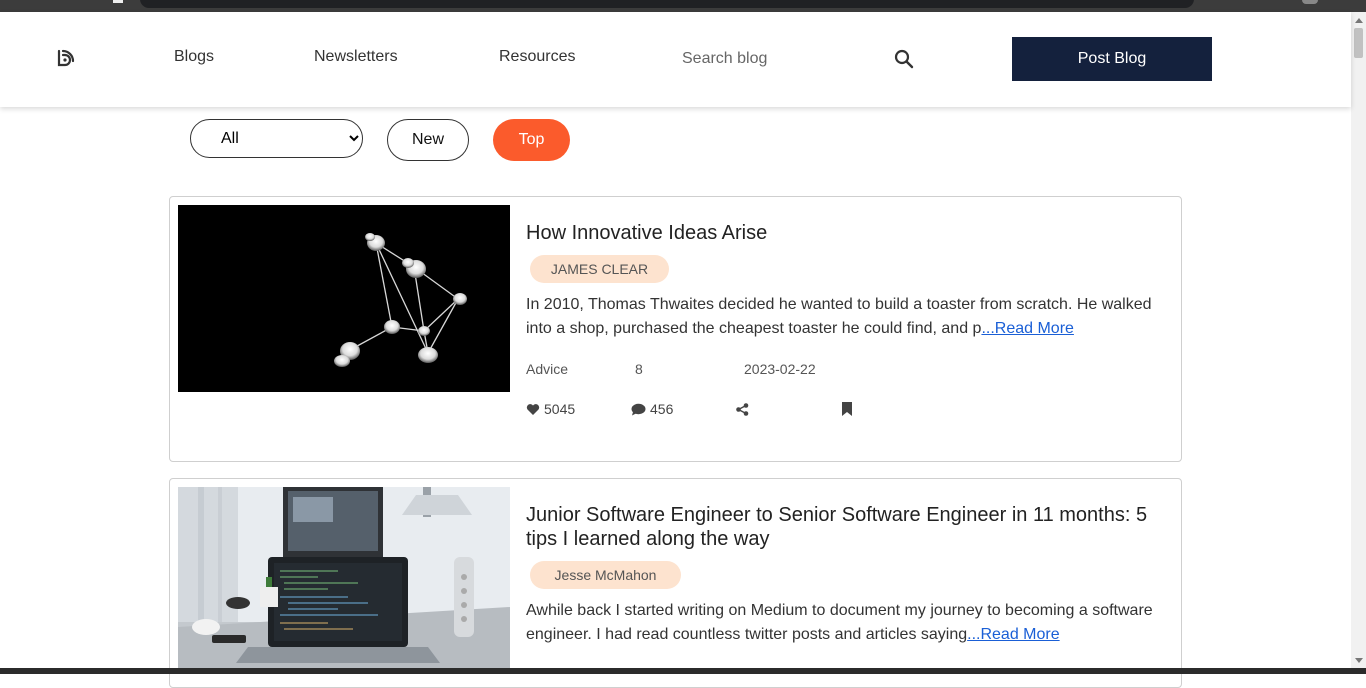 This screenshot has height=688, width=1366. Describe the element at coordinates (667, 4) in the screenshot. I see `address-bar` at that location.